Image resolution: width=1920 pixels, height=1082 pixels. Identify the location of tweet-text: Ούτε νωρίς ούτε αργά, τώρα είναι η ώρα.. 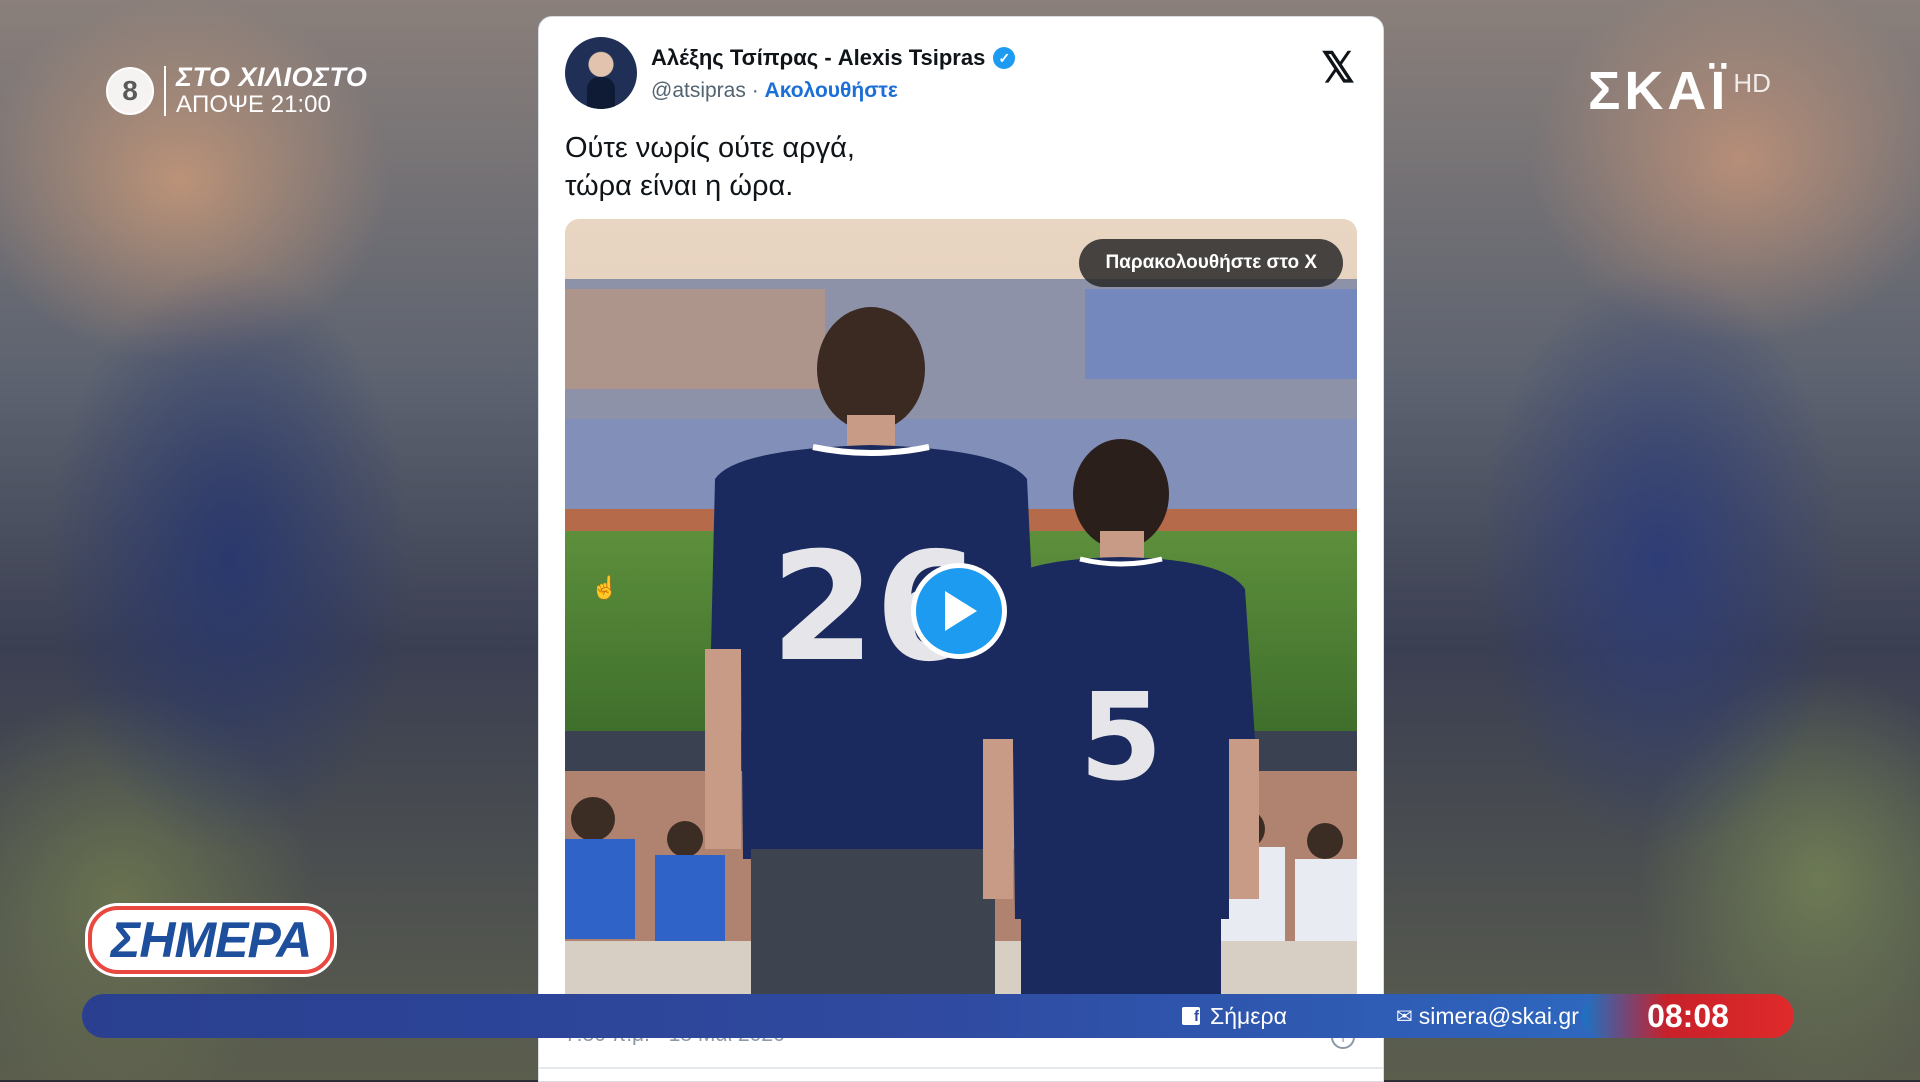
(710, 167).